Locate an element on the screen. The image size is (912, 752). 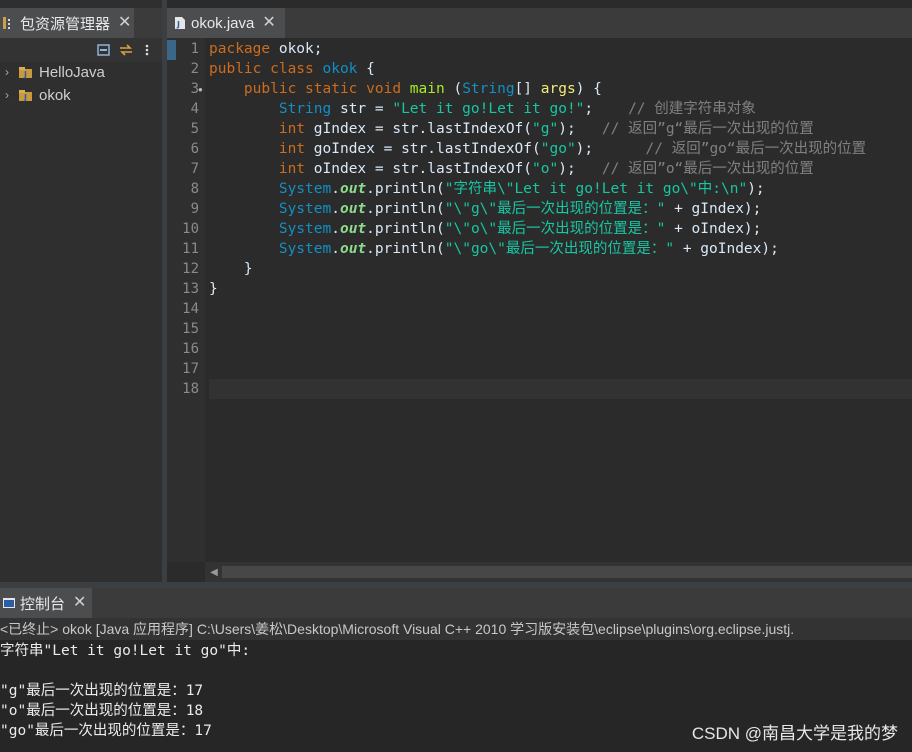
comment: // 返回”go“最后一次出现的位置 is located at coordinates (756, 149).